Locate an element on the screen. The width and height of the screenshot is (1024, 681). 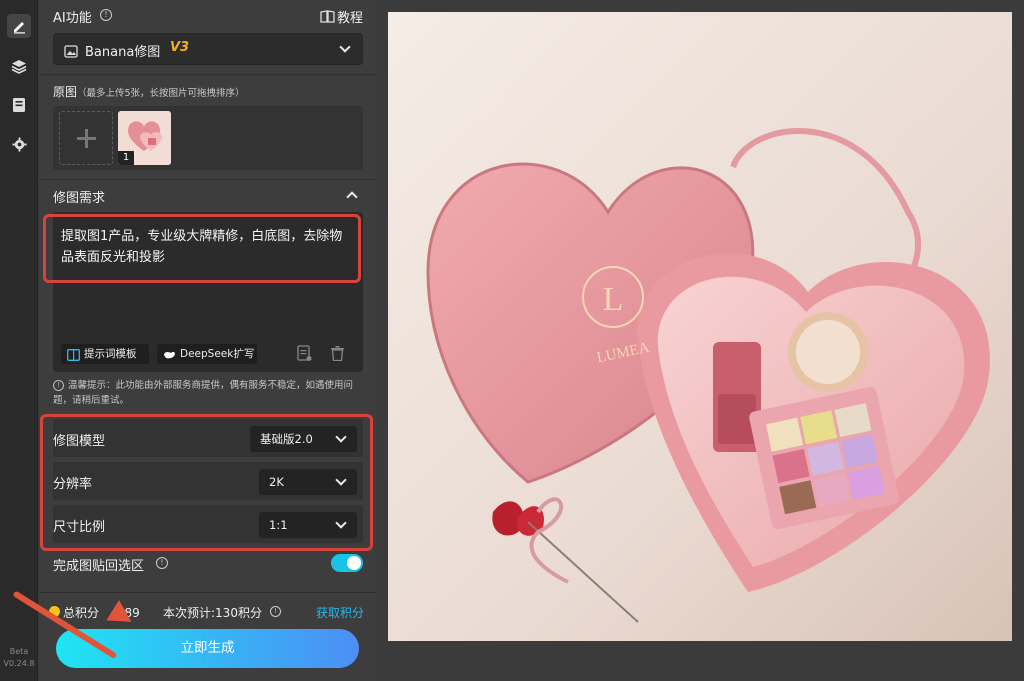
ai-model-name: Banana修图 is located at coordinates (123, 52).